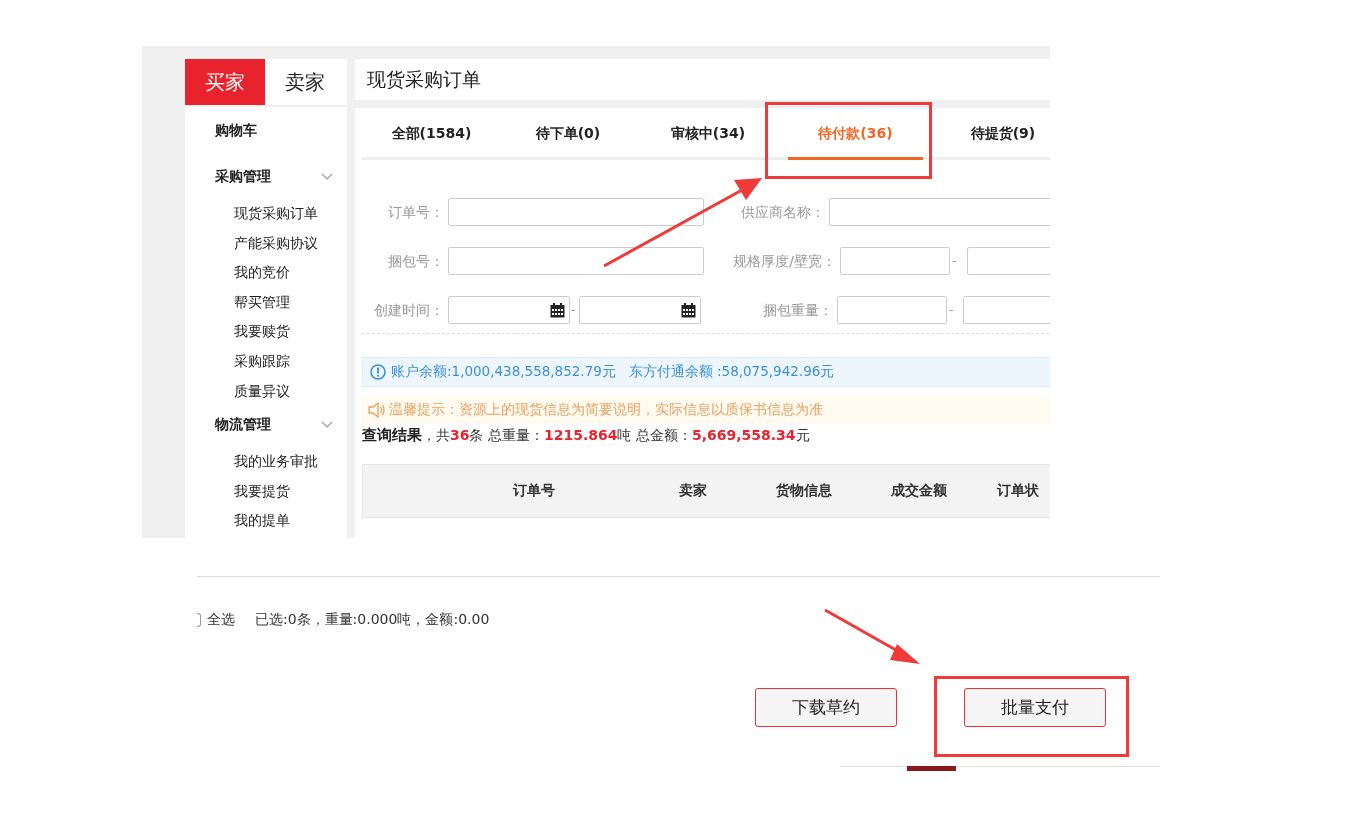  I want to click on action-button: 下载草约, so click(826, 707).